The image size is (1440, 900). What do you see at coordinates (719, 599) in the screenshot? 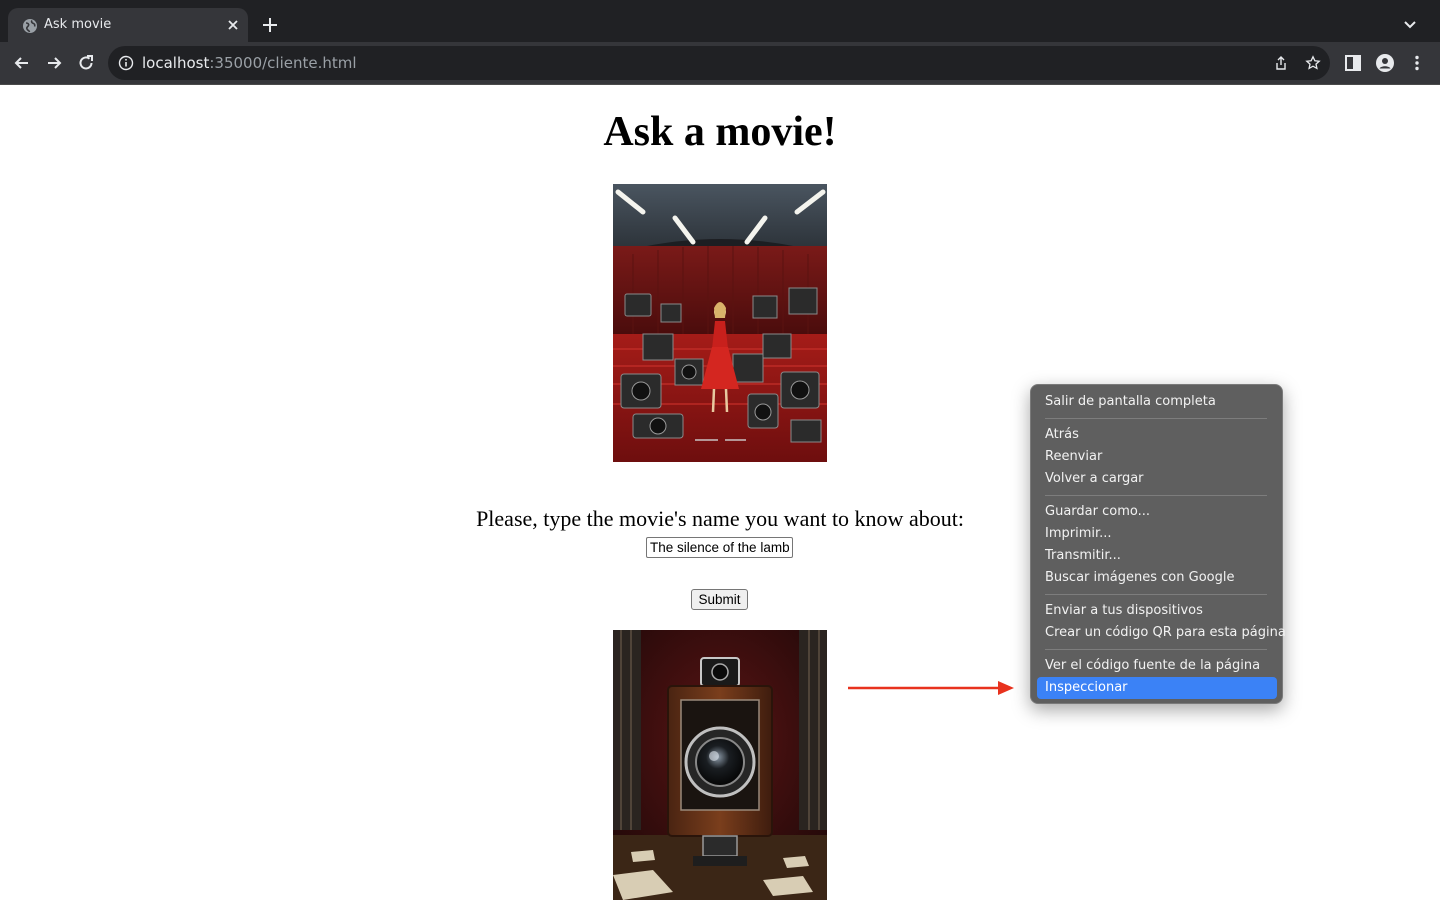
I see `submit-button: Submit` at bounding box center [719, 599].